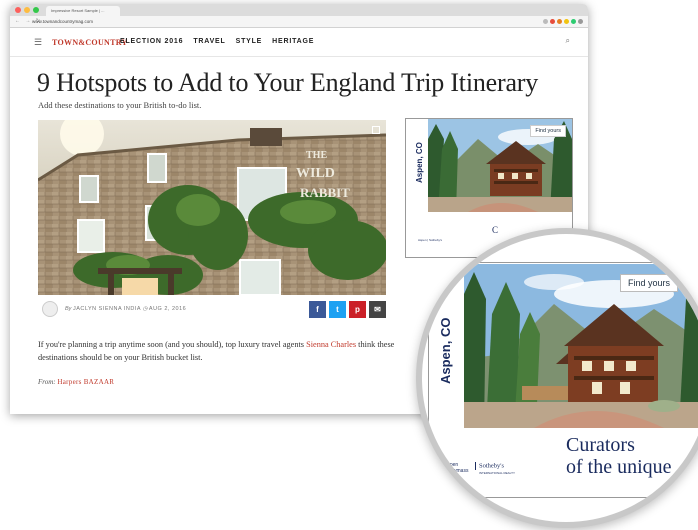 The width and height of the screenshot is (698, 530). Describe the element at coordinates (145, 309) in the screenshot. I see `clock-icon: ◷` at that location.